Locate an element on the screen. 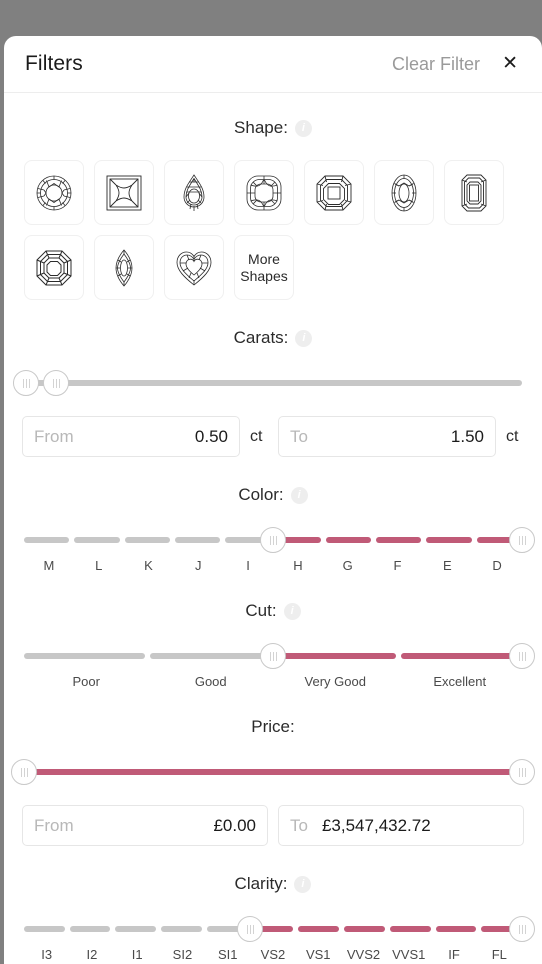 The height and width of the screenshot is (964, 542). shape-tile-round is located at coordinates (54, 192).